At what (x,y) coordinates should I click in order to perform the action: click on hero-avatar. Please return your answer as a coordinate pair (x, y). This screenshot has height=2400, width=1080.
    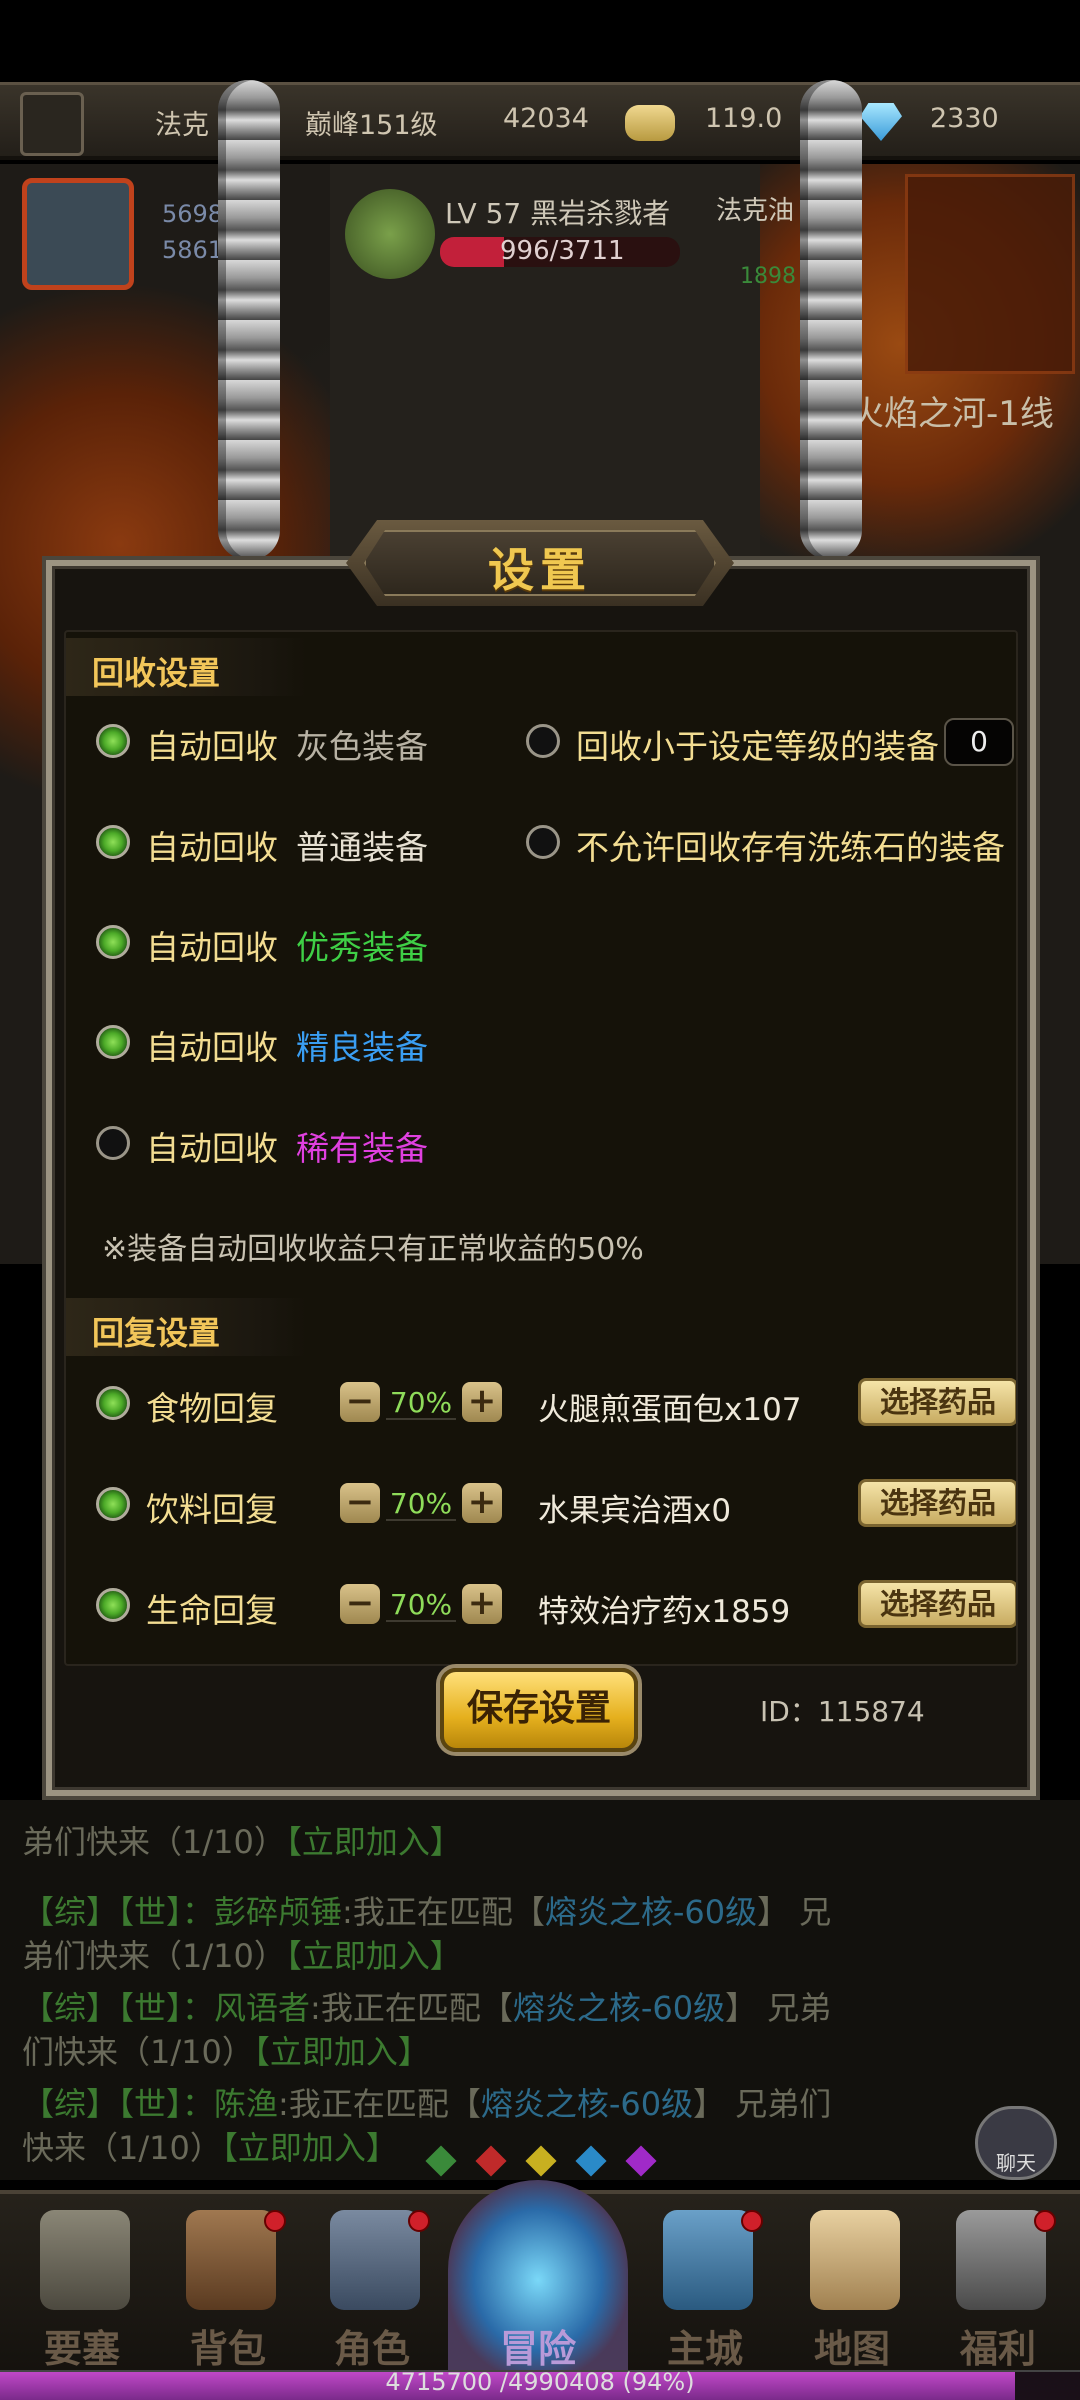
    Looking at the image, I should click on (78, 234).